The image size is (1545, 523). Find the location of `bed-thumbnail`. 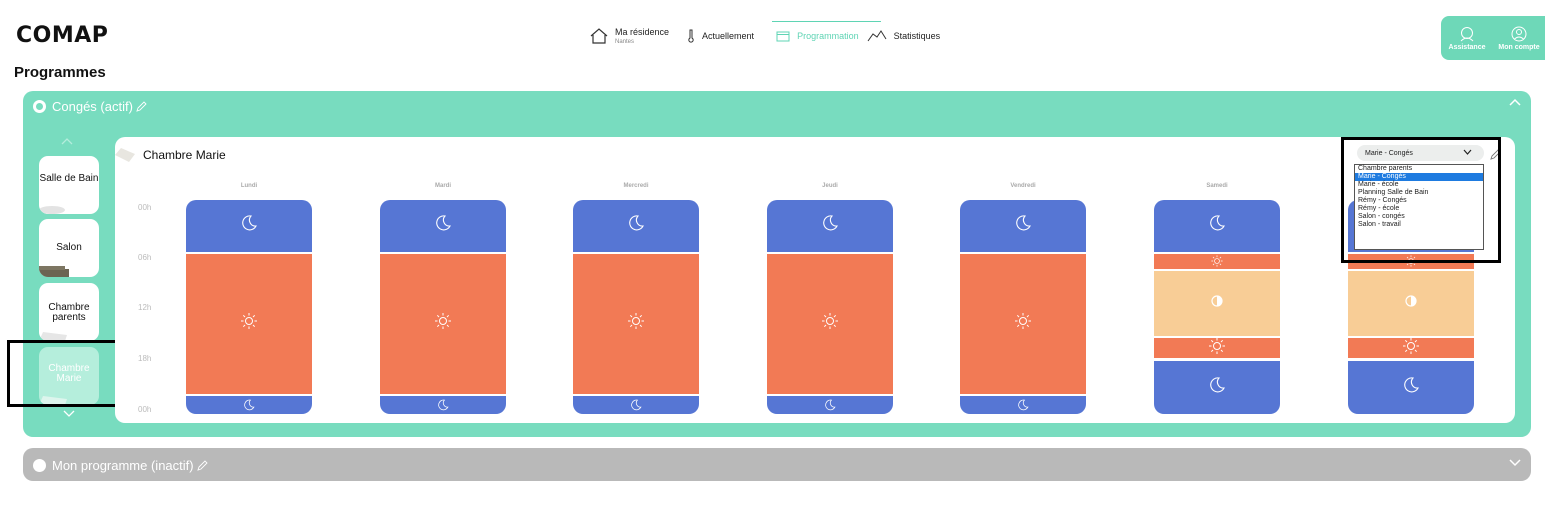

bed-thumbnail is located at coordinates (125, 155).